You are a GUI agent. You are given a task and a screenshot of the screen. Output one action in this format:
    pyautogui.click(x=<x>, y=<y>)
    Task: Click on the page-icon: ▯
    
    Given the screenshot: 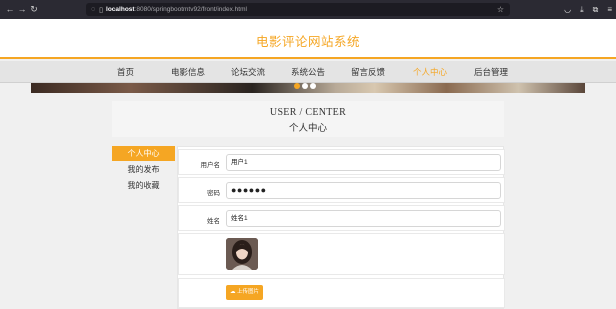 What is the action you would take?
    pyautogui.click(x=101, y=10)
    